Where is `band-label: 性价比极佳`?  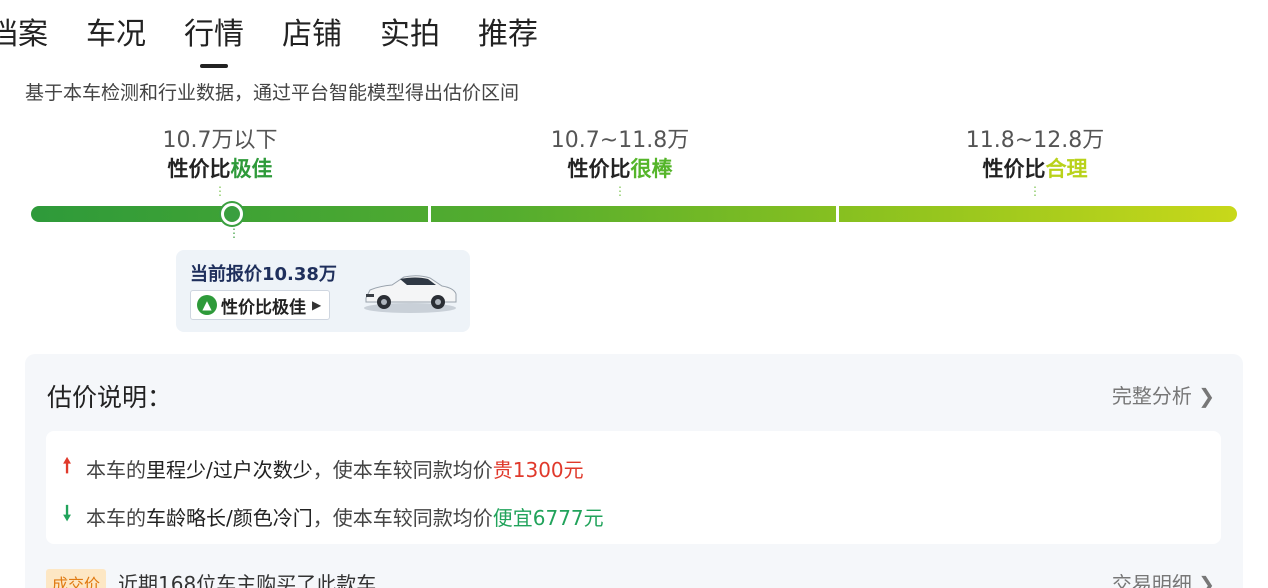
band-label: 性价比极佳 is located at coordinates (220, 169).